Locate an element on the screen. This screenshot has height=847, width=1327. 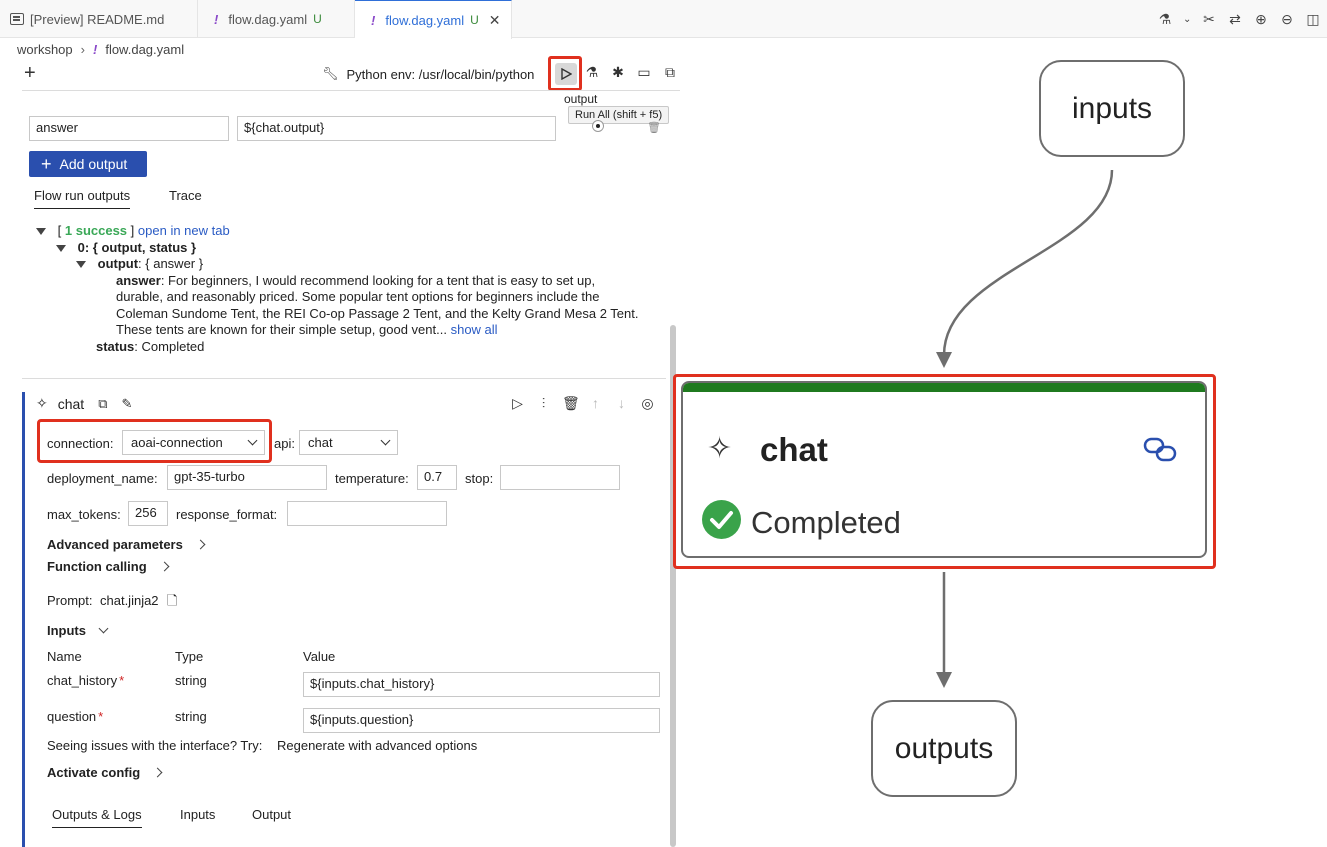
graph-node-inputs: inputs is located at coordinates (1112, 108).